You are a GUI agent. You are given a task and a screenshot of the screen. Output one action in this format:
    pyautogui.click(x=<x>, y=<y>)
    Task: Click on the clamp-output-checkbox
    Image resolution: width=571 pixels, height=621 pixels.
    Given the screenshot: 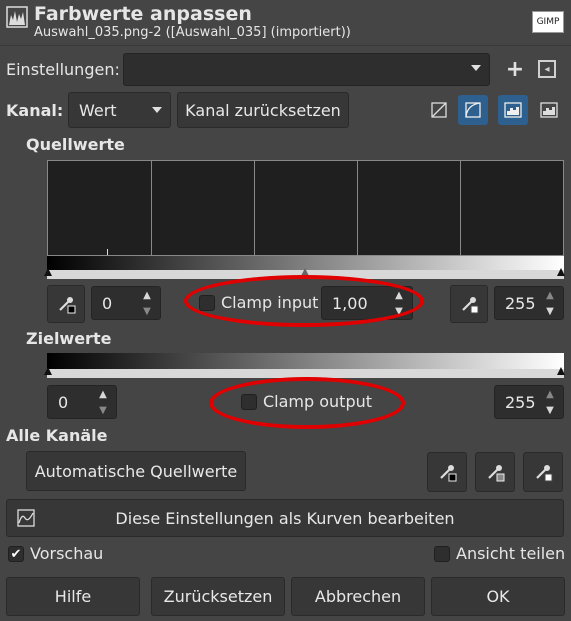 What is the action you would take?
    pyautogui.click(x=249, y=402)
    